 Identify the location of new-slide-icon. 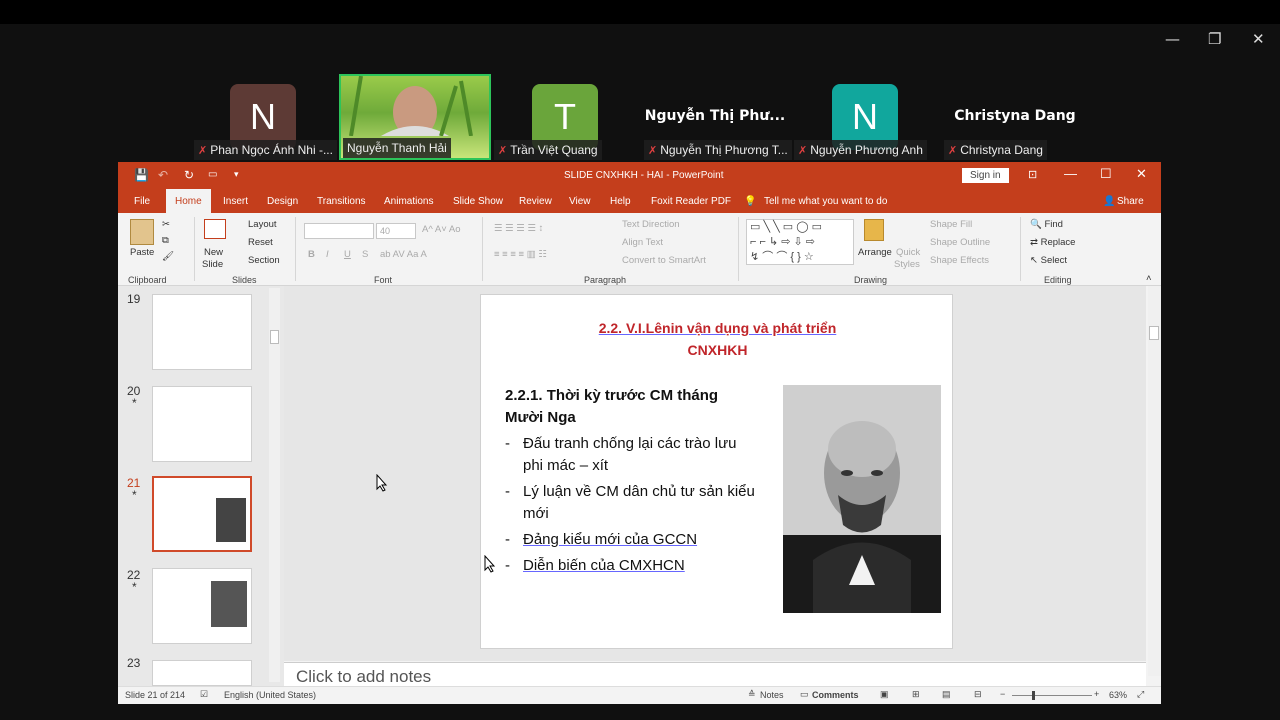
(215, 229).